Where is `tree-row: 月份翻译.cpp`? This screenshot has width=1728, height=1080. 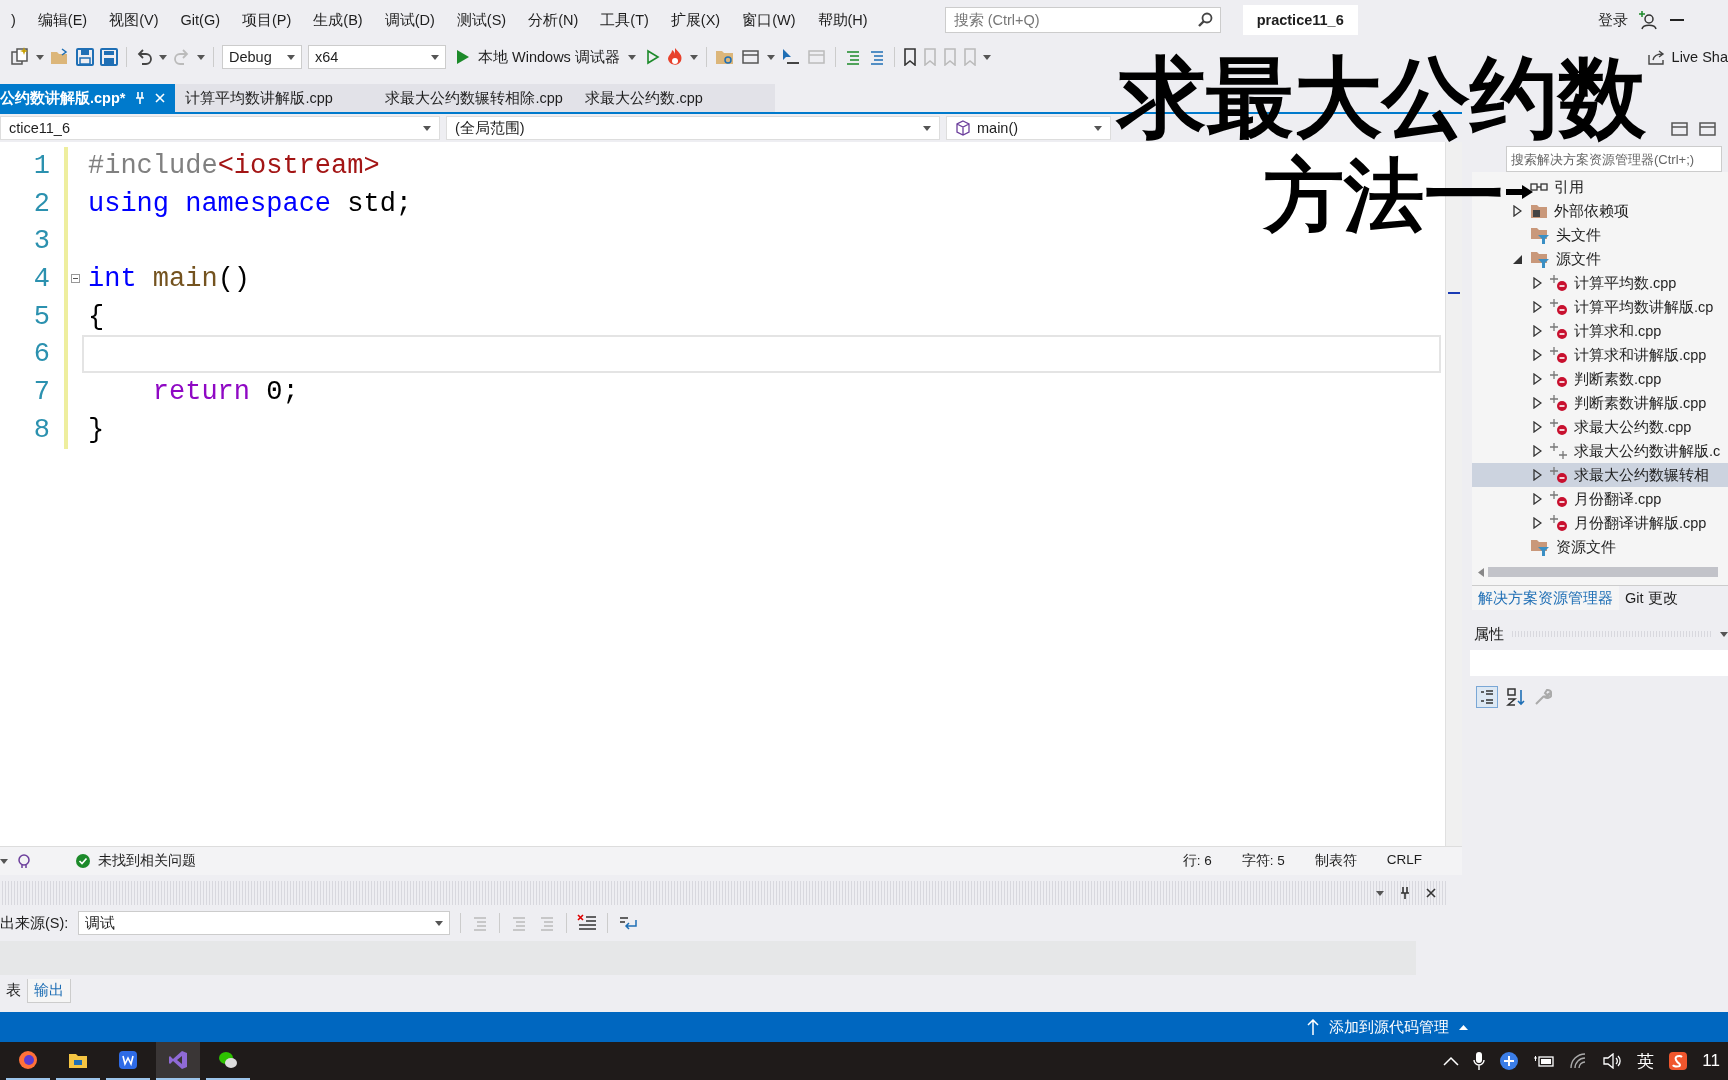
tree-row: 月份翻译.cpp is located at coordinates (1600, 499).